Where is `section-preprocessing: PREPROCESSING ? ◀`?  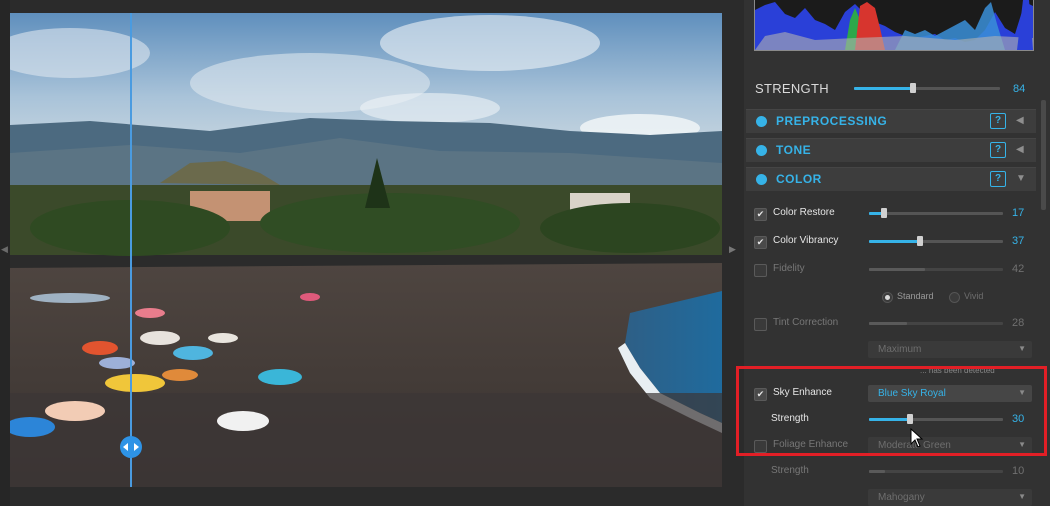
section-preprocessing: PREPROCESSING ? ◀ is located at coordinates (891, 121).